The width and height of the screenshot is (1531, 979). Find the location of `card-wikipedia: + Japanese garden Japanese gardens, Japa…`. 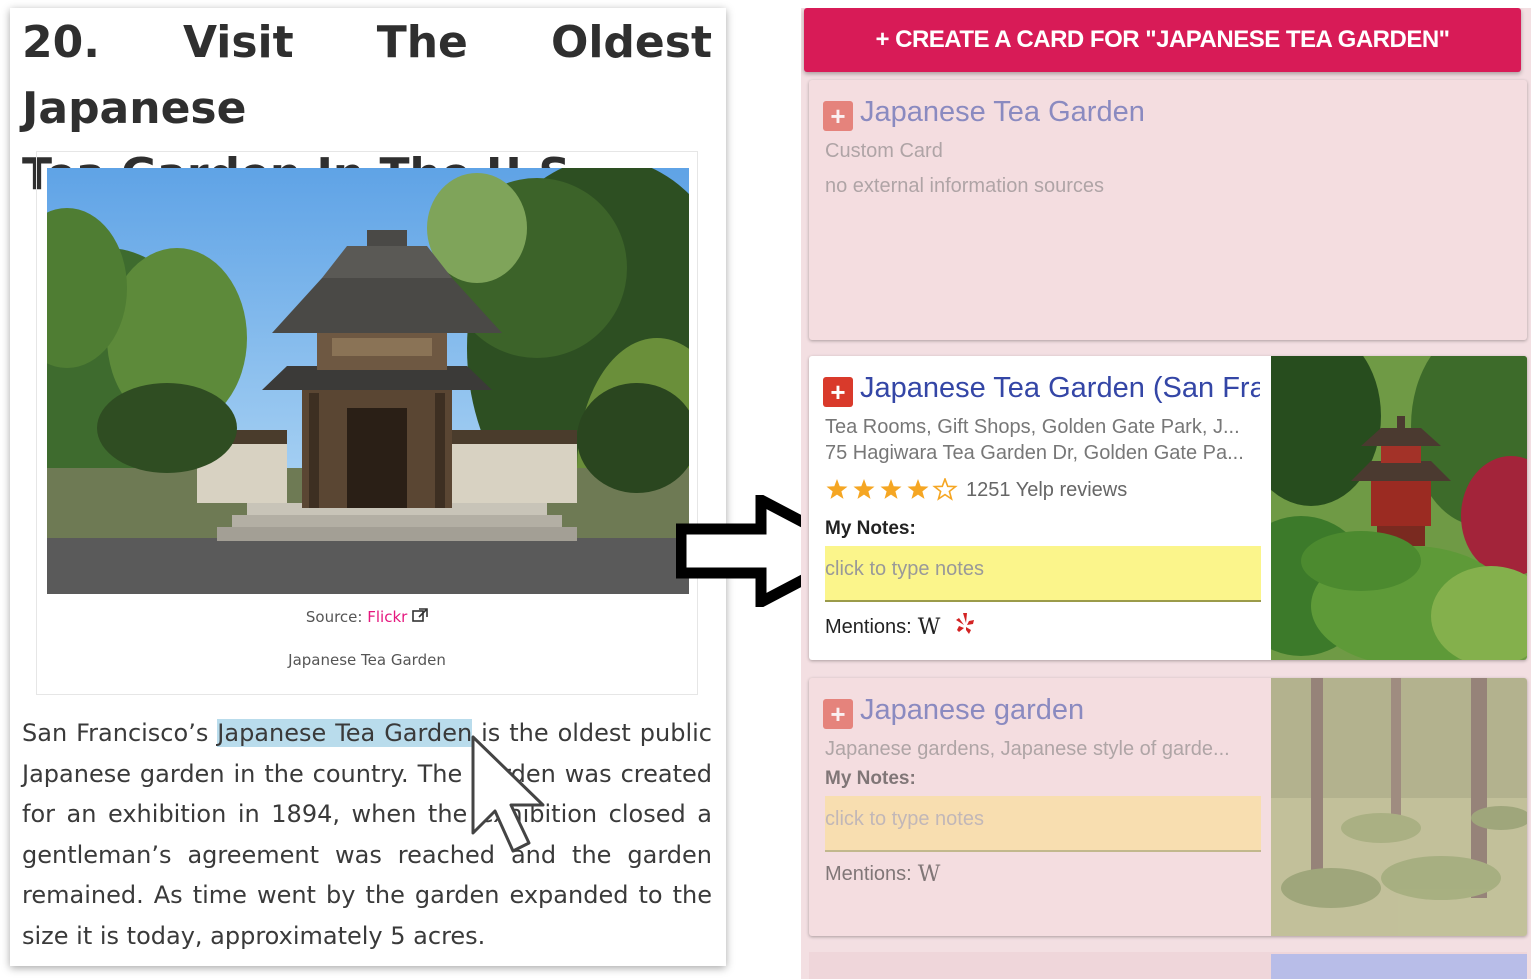

card-wikipedia: + Japanese garden Japanese gardens, Japa… is located at coordinates (1168, 807).